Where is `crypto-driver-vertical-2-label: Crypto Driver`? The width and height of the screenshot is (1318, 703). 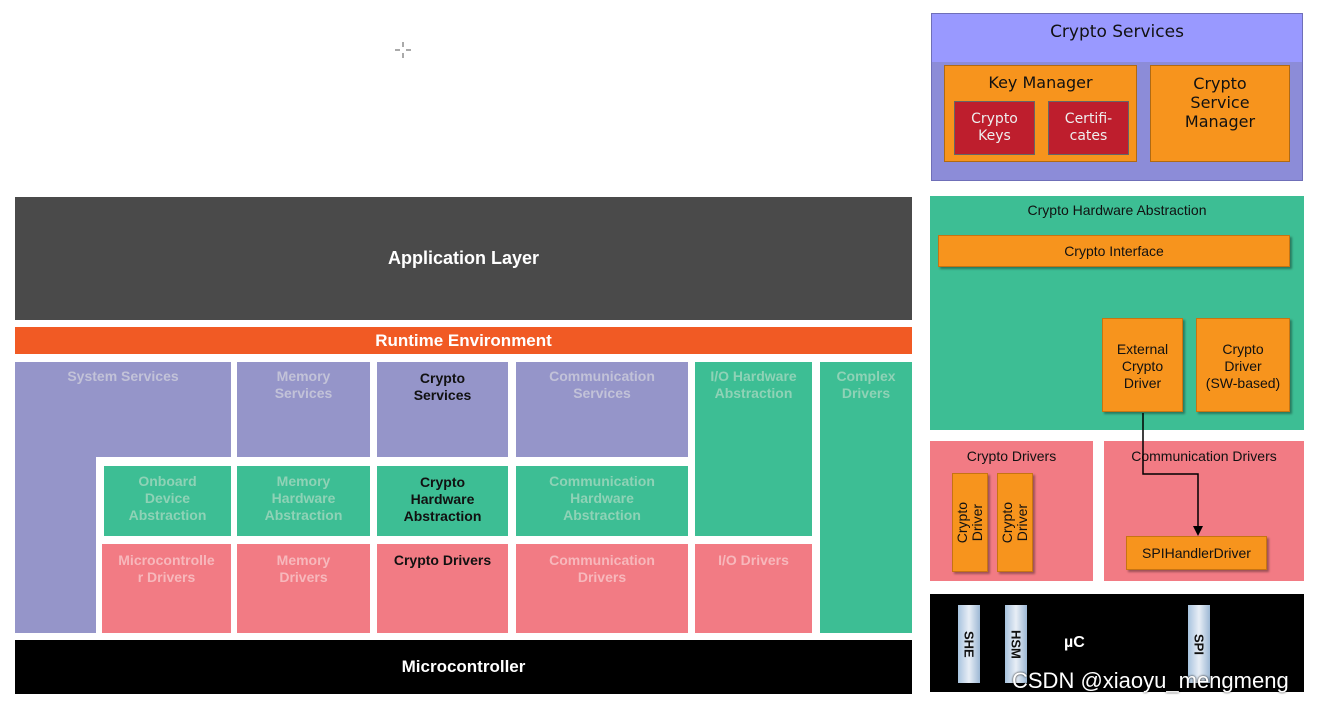
crypto-driver-vertical-2-label: Crypto Driver is located at coordinates (1014, 522).